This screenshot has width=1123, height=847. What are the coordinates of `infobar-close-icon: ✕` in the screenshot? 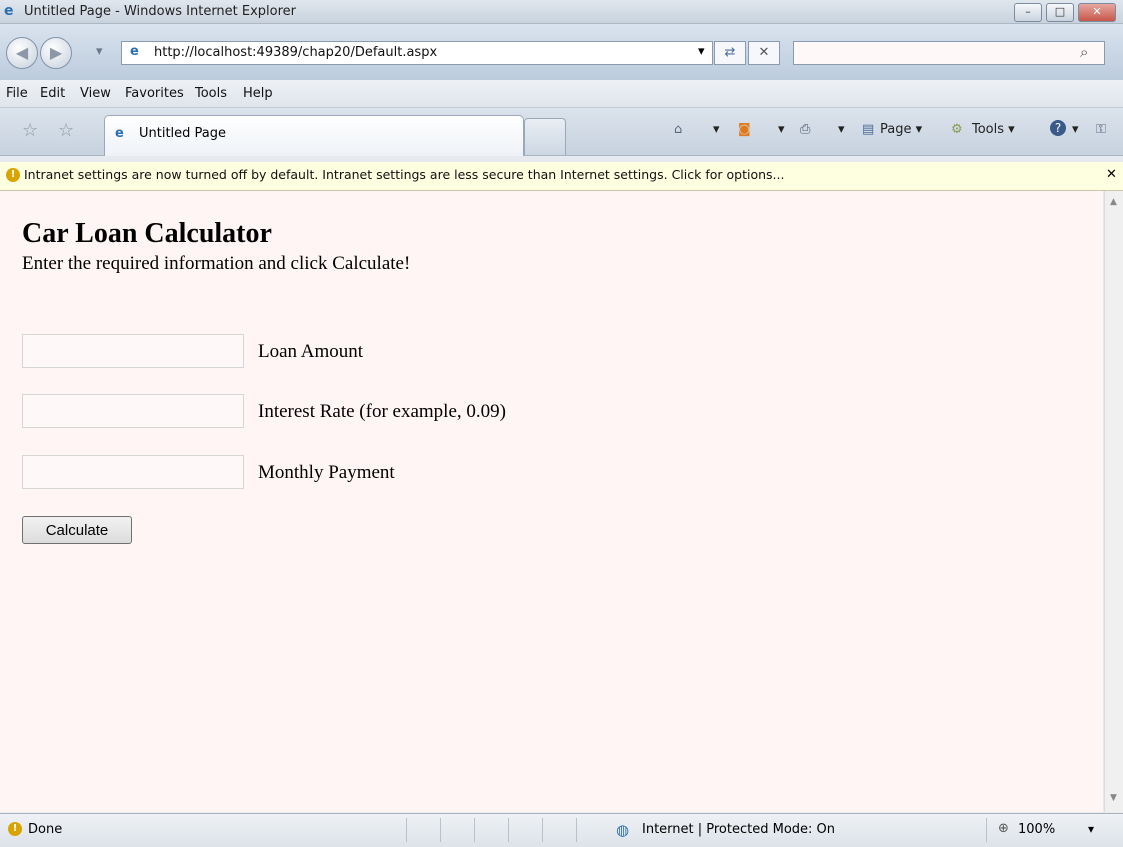 It's located at (1111, 174).